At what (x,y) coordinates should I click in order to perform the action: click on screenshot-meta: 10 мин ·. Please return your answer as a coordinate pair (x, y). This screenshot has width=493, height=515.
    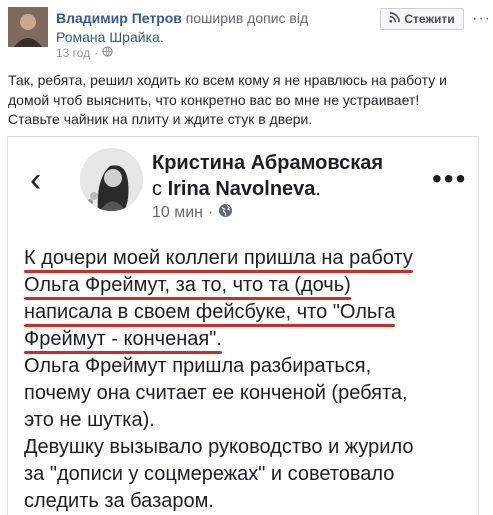
    Looking at the image, I should click on (192, 213).